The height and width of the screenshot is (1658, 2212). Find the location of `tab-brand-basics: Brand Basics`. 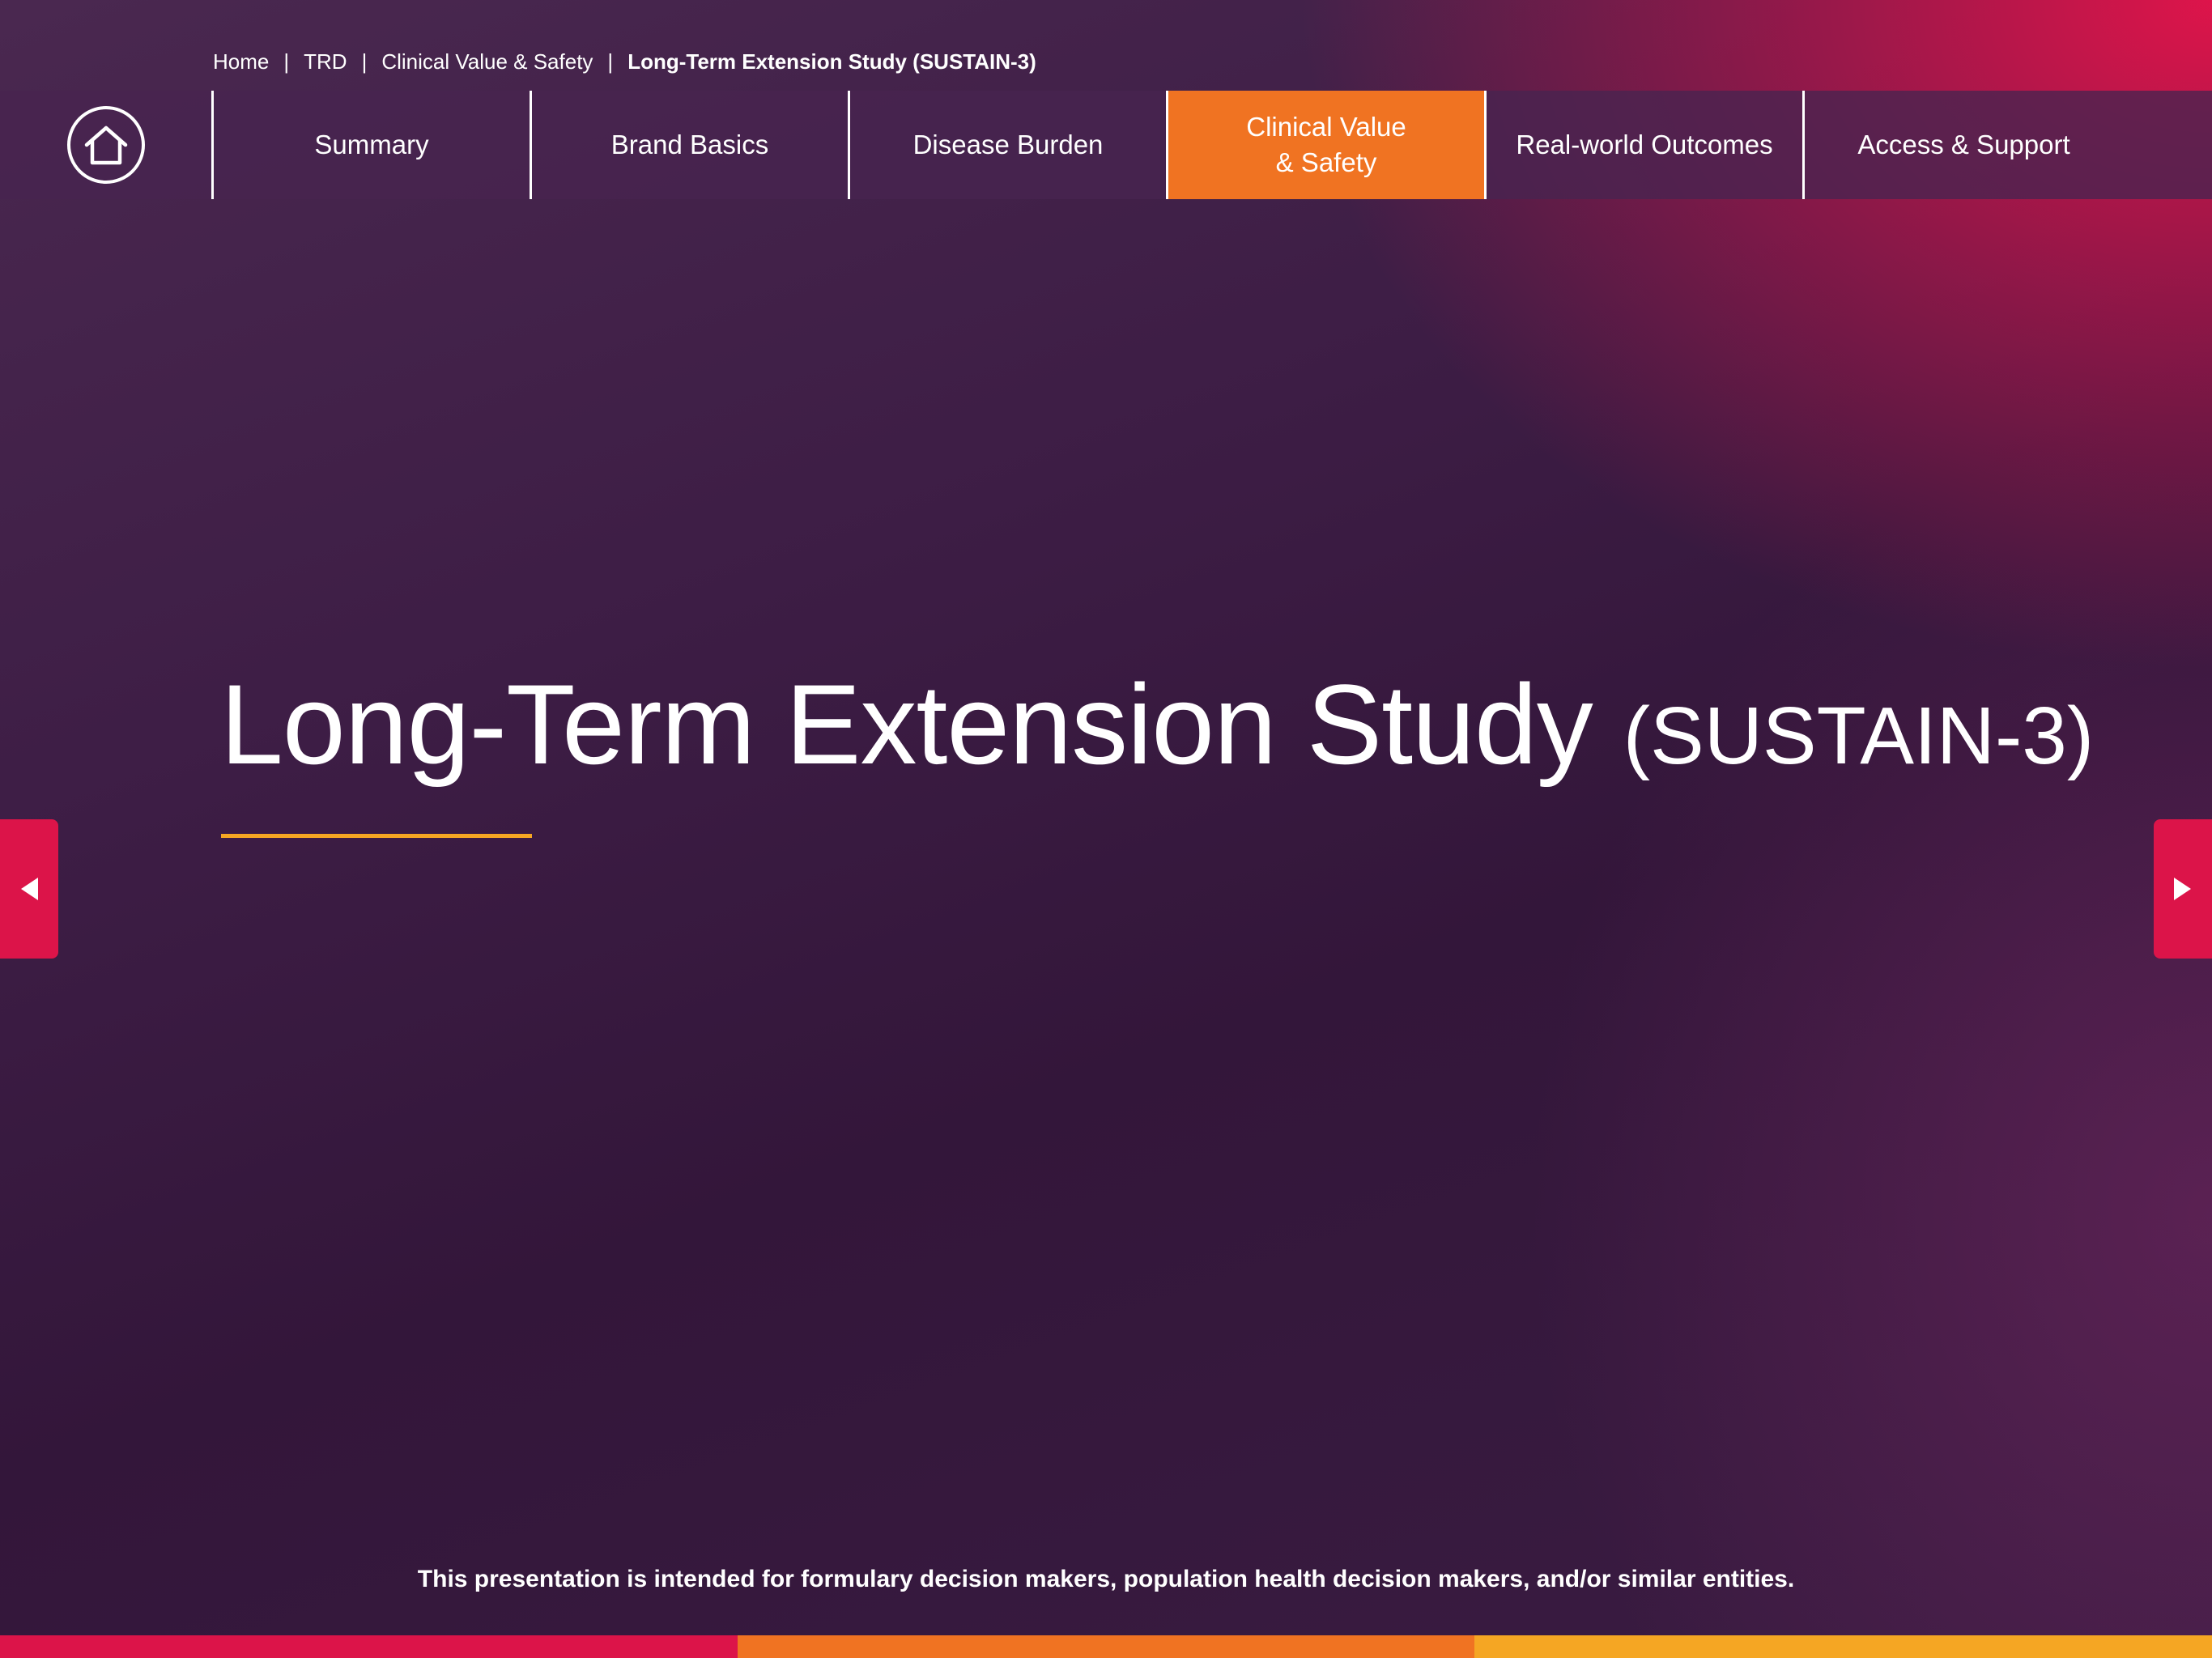

tab-brand-basics: Brand Basics is located at coordinates (691, 145).